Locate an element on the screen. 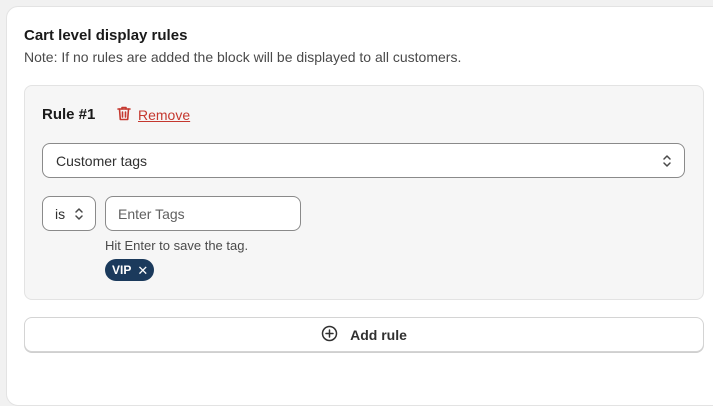  trash-icon is located at coordinates (124, 115).